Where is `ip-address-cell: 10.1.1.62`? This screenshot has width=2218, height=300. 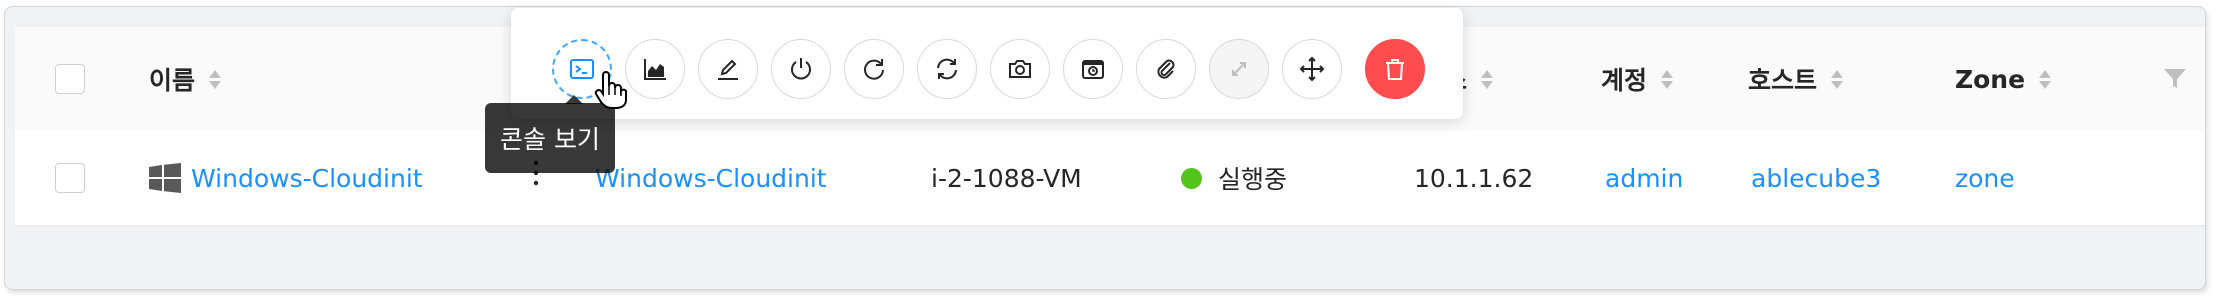
ip-address-cell: 10.1.1.62 is located at coordinates (1473, 178).